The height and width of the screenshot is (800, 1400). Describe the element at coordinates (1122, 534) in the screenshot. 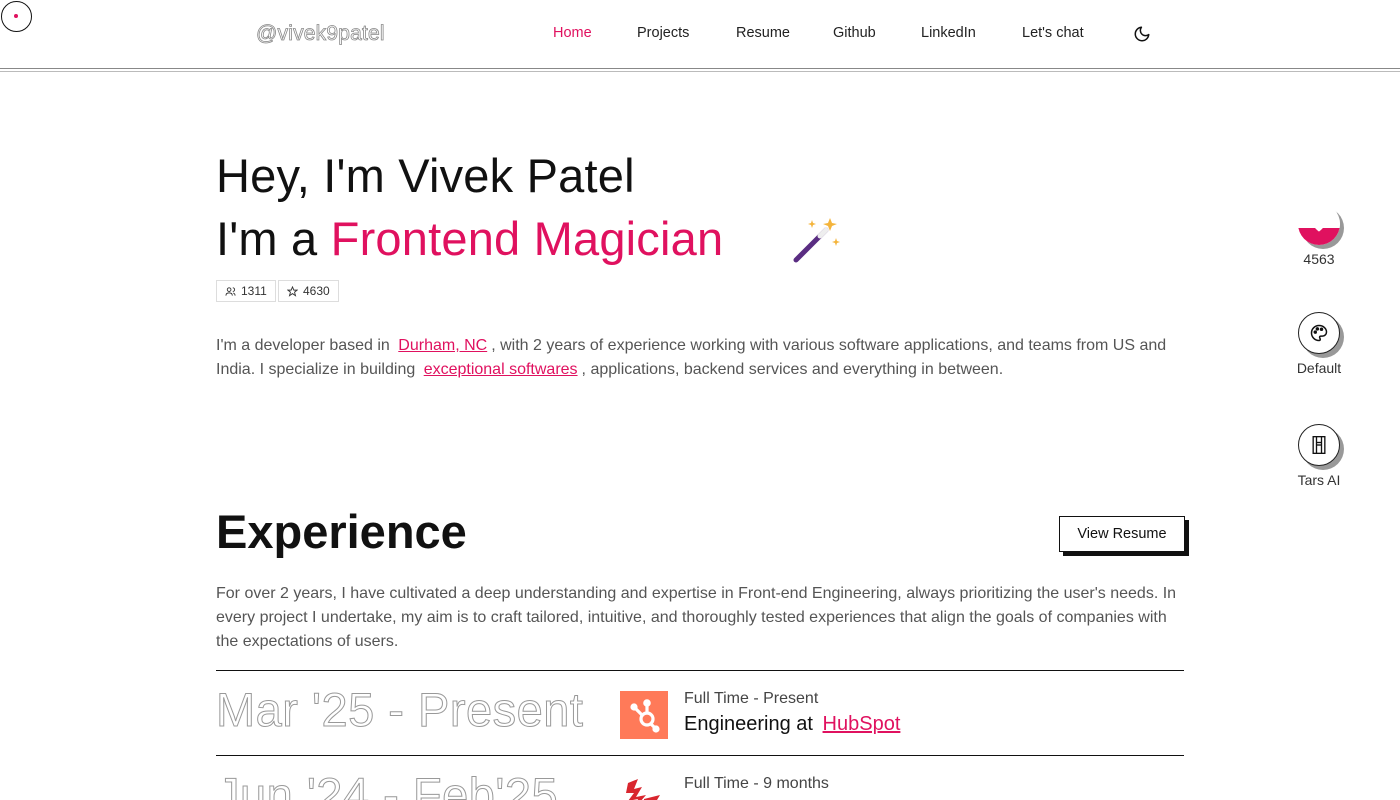

I see `view-resume-button: View Resume` at that location.